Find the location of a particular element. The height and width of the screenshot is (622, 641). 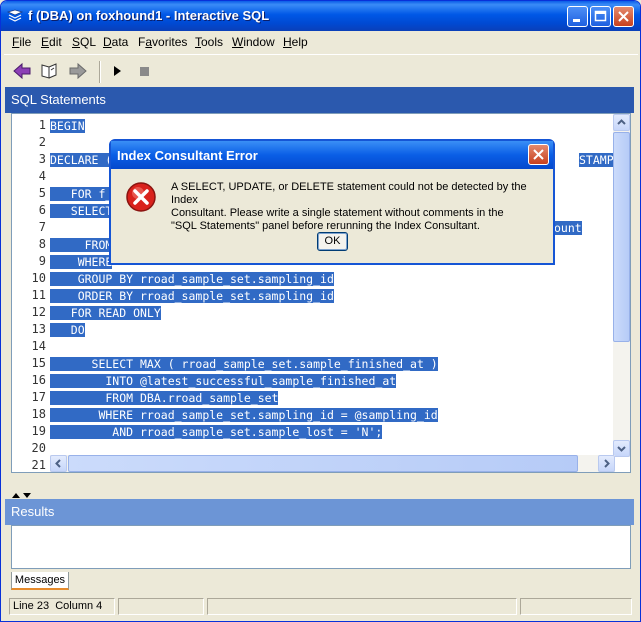

line-number: 9 is located at coordinates (31, 262).